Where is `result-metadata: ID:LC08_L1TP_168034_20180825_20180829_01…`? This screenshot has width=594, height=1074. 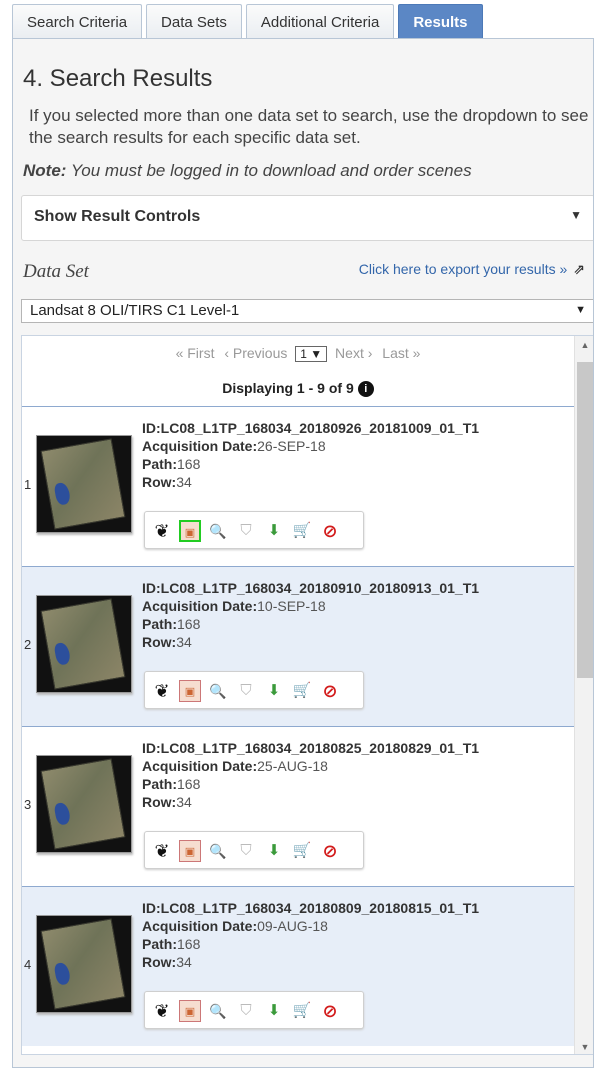
result-metadata: ID:LC08_L1TP_168034_20180825_20180829_01… is located at coordinates (310, 775).